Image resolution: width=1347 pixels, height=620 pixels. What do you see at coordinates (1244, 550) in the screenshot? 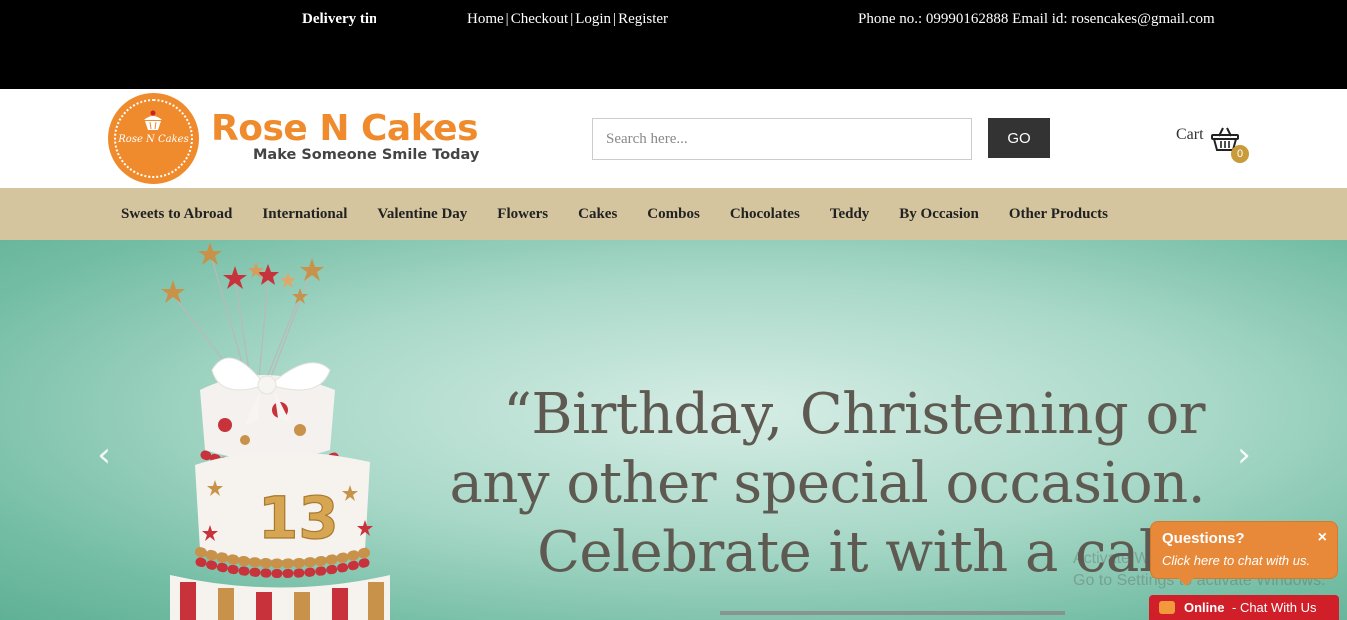
I see `chat-prompt-bubble: Questions? Click here to chat with us. ×` at bounding box center [1244, 550].